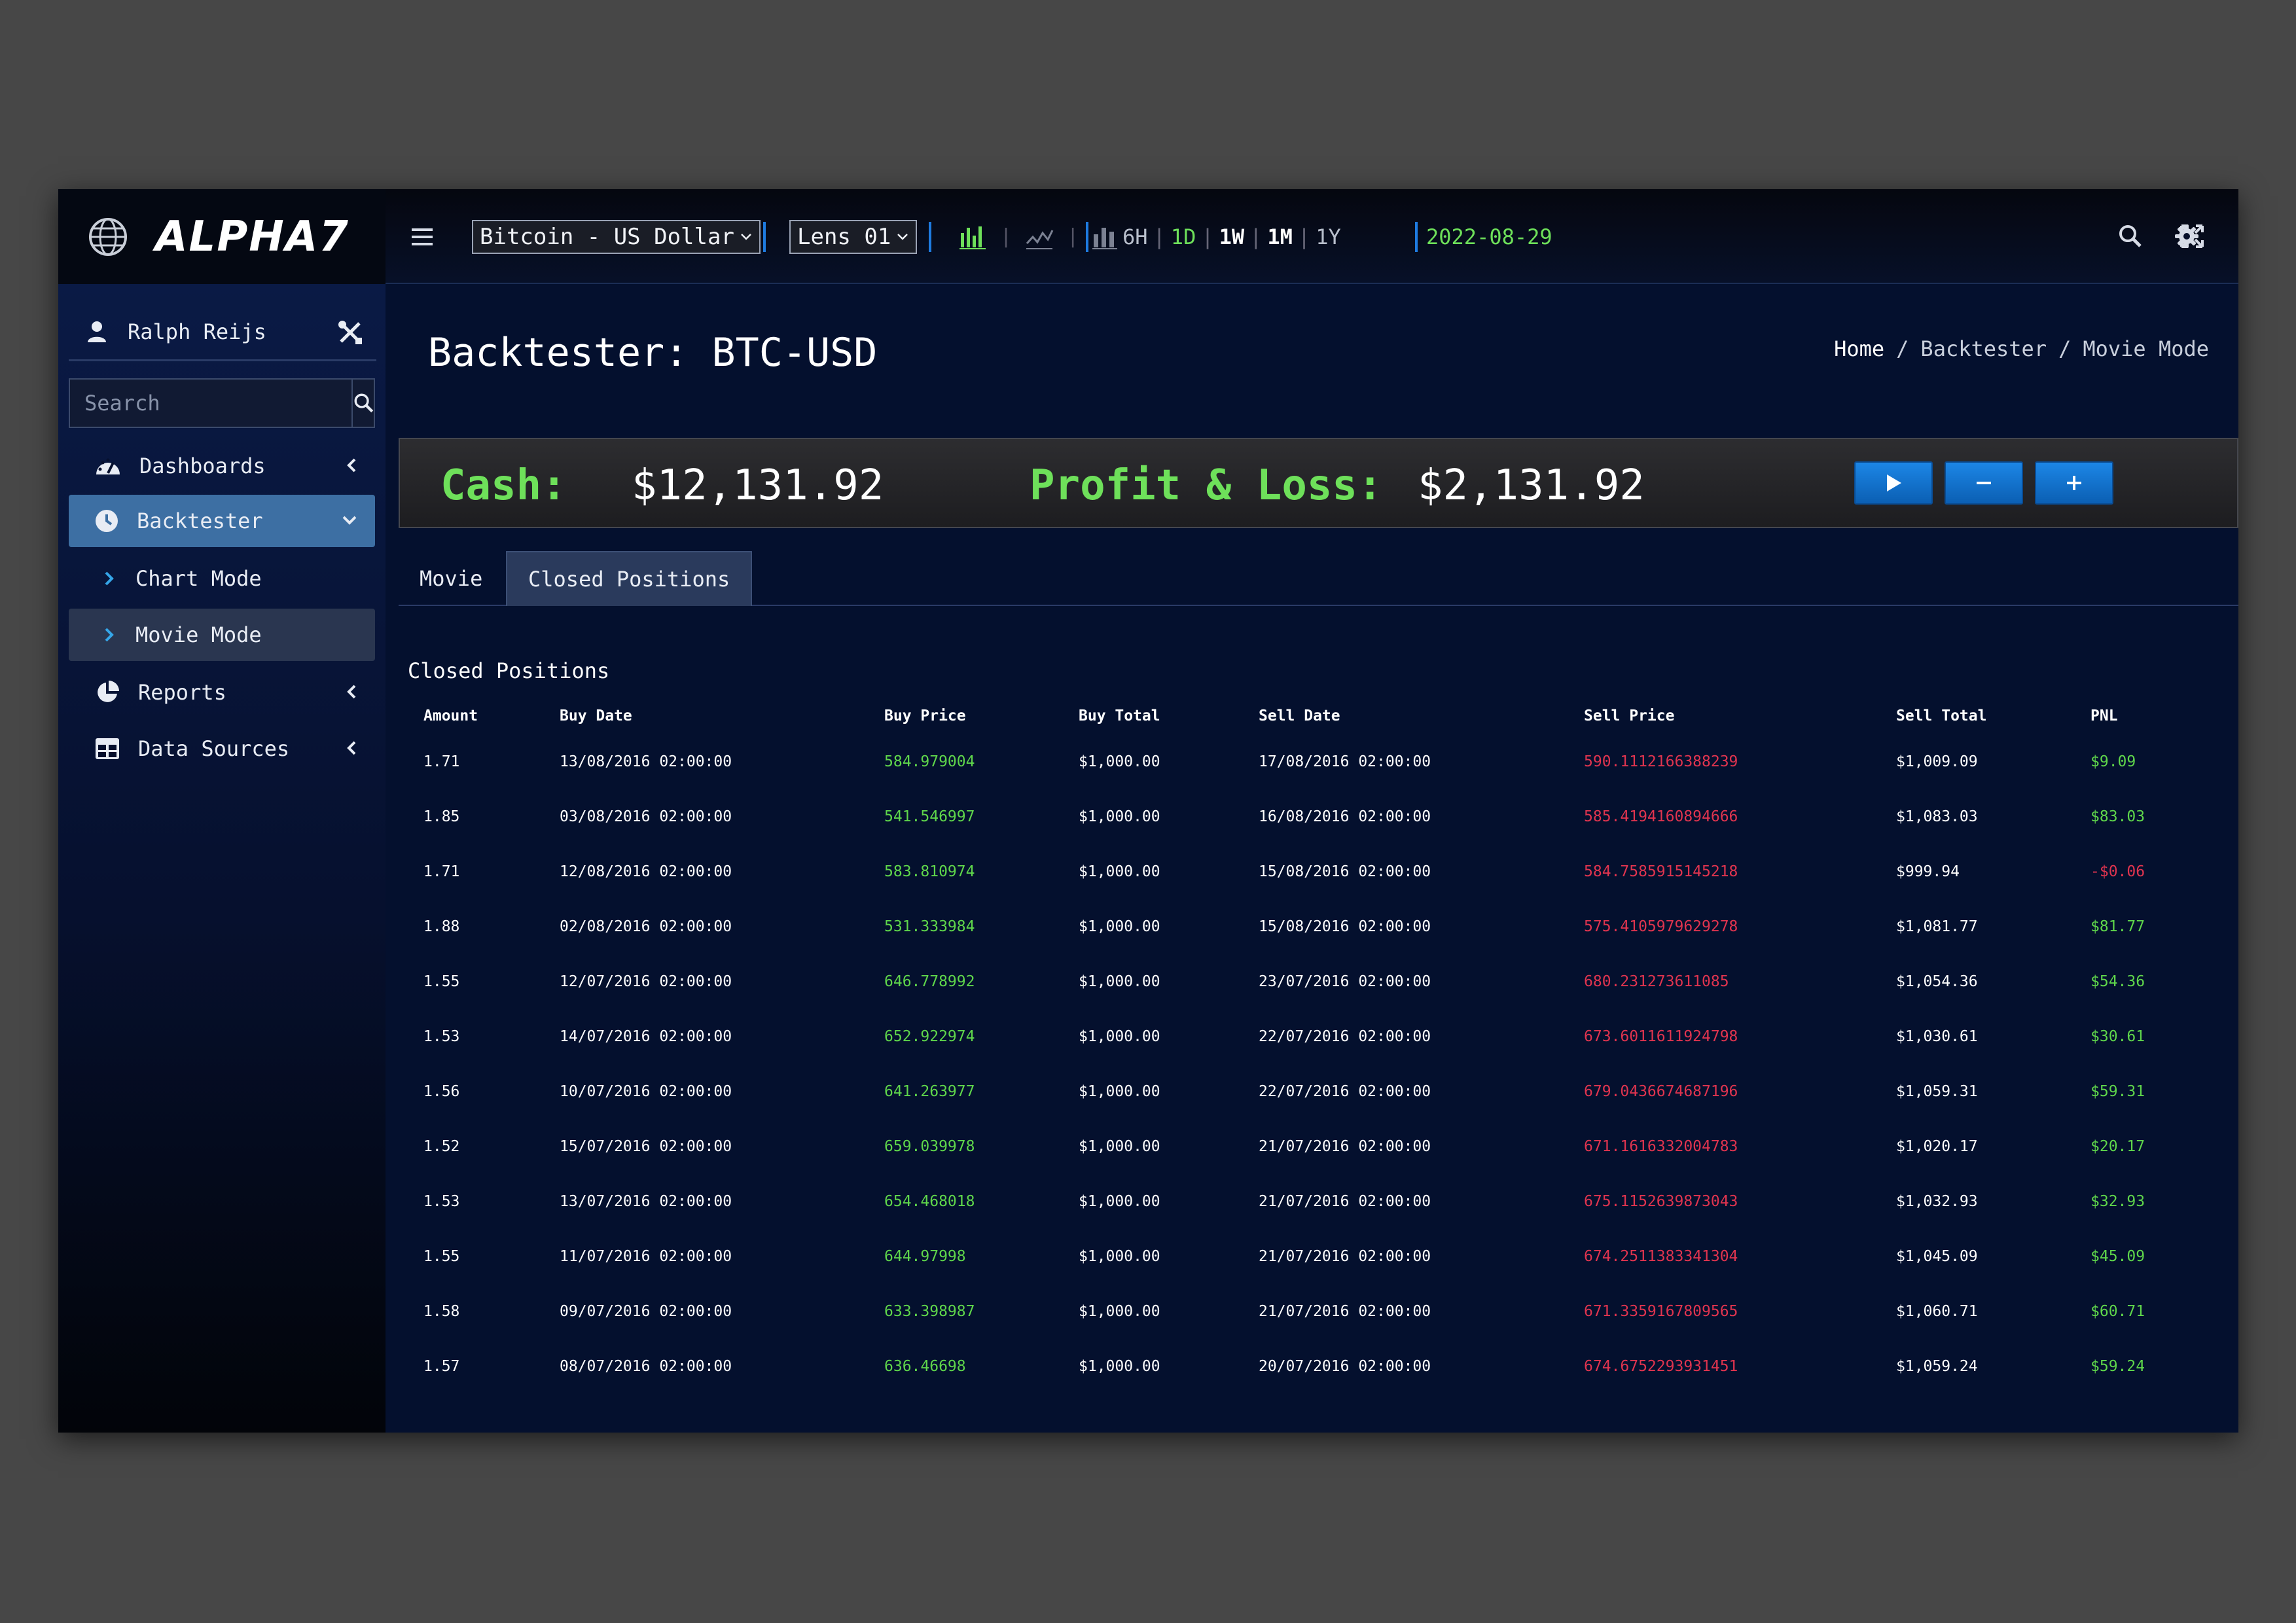  I want to click on lens-select: Lens 01, so click(853, 236).